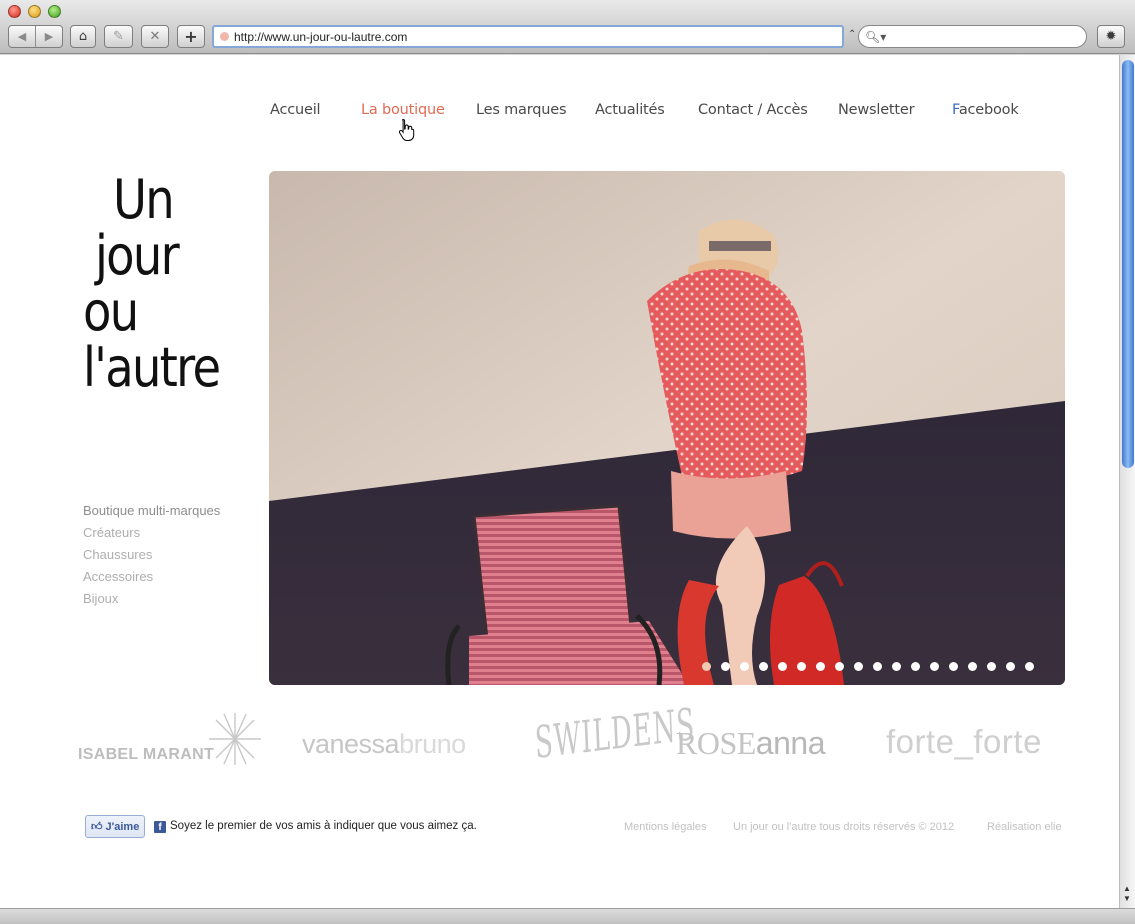 The image size is (1135, 924). I want to click on back-arrow-icon: ◀, so click(22, 36).